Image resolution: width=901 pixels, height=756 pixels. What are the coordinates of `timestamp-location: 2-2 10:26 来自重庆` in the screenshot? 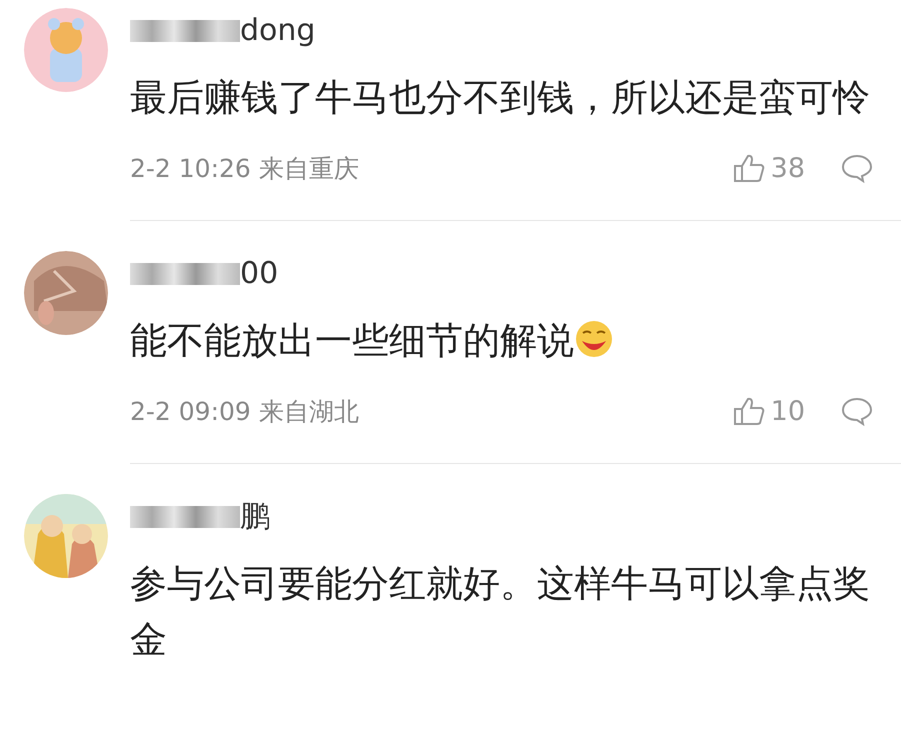 It's located at (245, 168).